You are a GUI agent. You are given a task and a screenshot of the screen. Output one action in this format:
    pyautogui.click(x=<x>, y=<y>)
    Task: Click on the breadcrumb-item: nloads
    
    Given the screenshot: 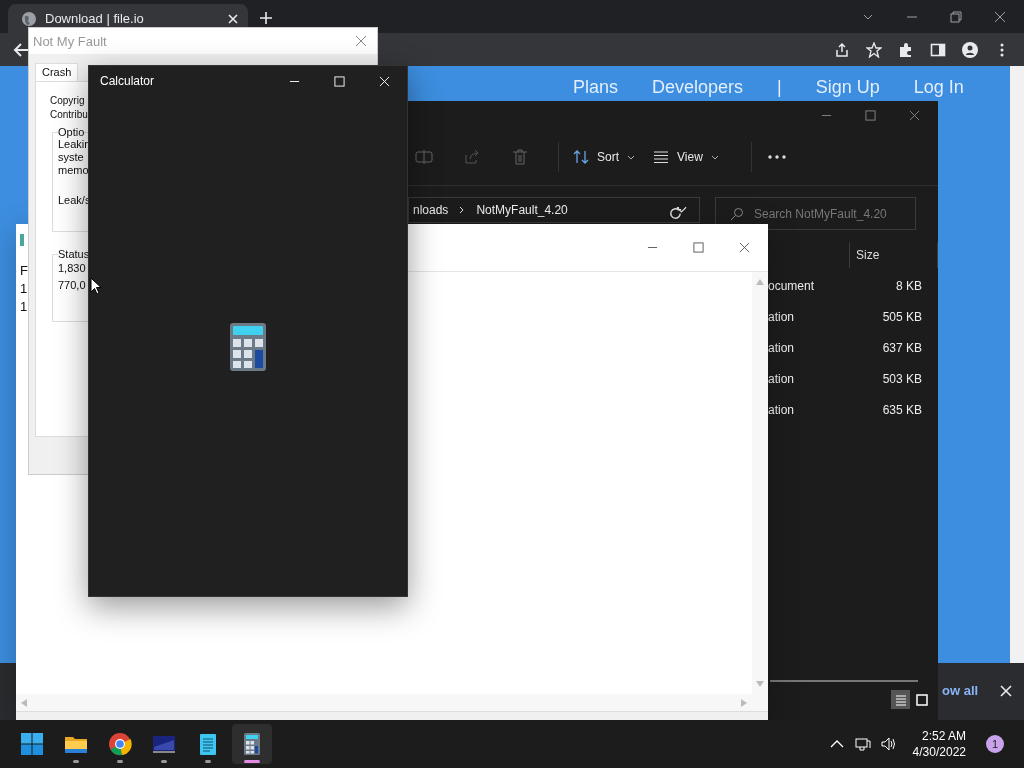 What is the action you would take?
    pyautogui.click(x=431, y=210)
    